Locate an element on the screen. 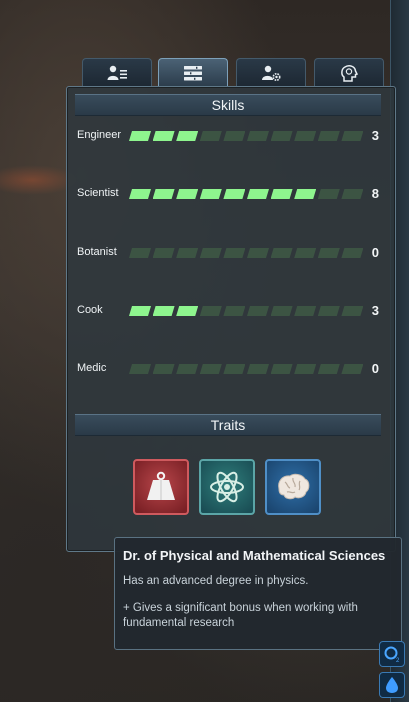  skill-row-scientist: Scientist 8 is located at coordinates (232, 194).